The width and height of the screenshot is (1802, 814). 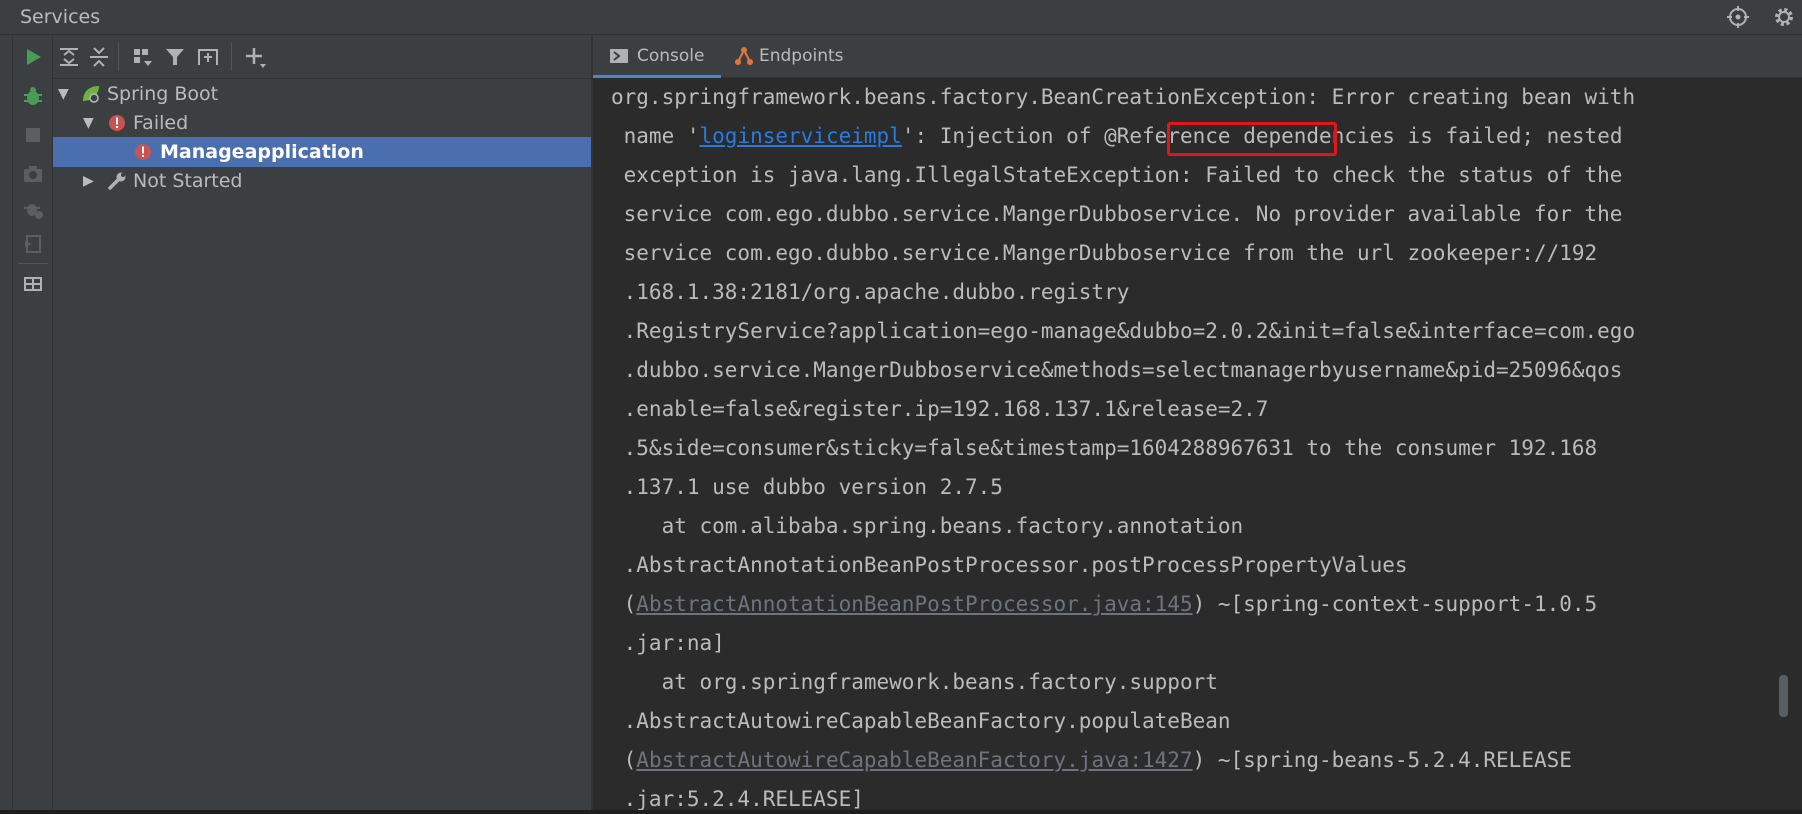 What do you see at coordinates (33, 57) in the screenshot?
I see `run-icon` at bounding box center [33, 57].